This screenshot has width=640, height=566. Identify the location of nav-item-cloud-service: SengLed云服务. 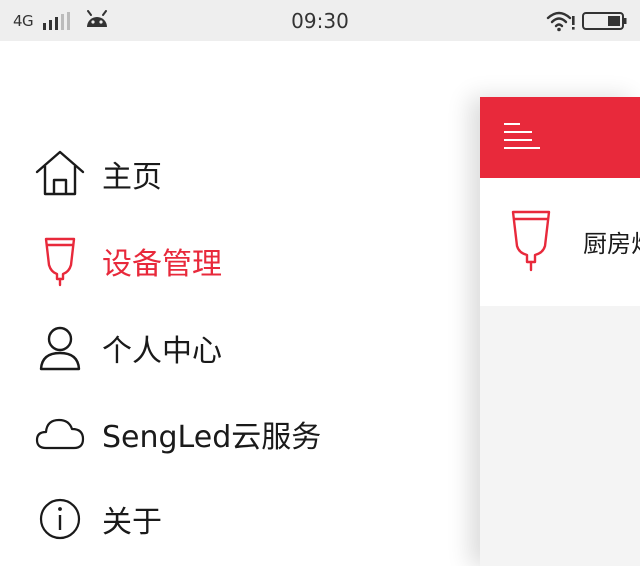
(177, 434).